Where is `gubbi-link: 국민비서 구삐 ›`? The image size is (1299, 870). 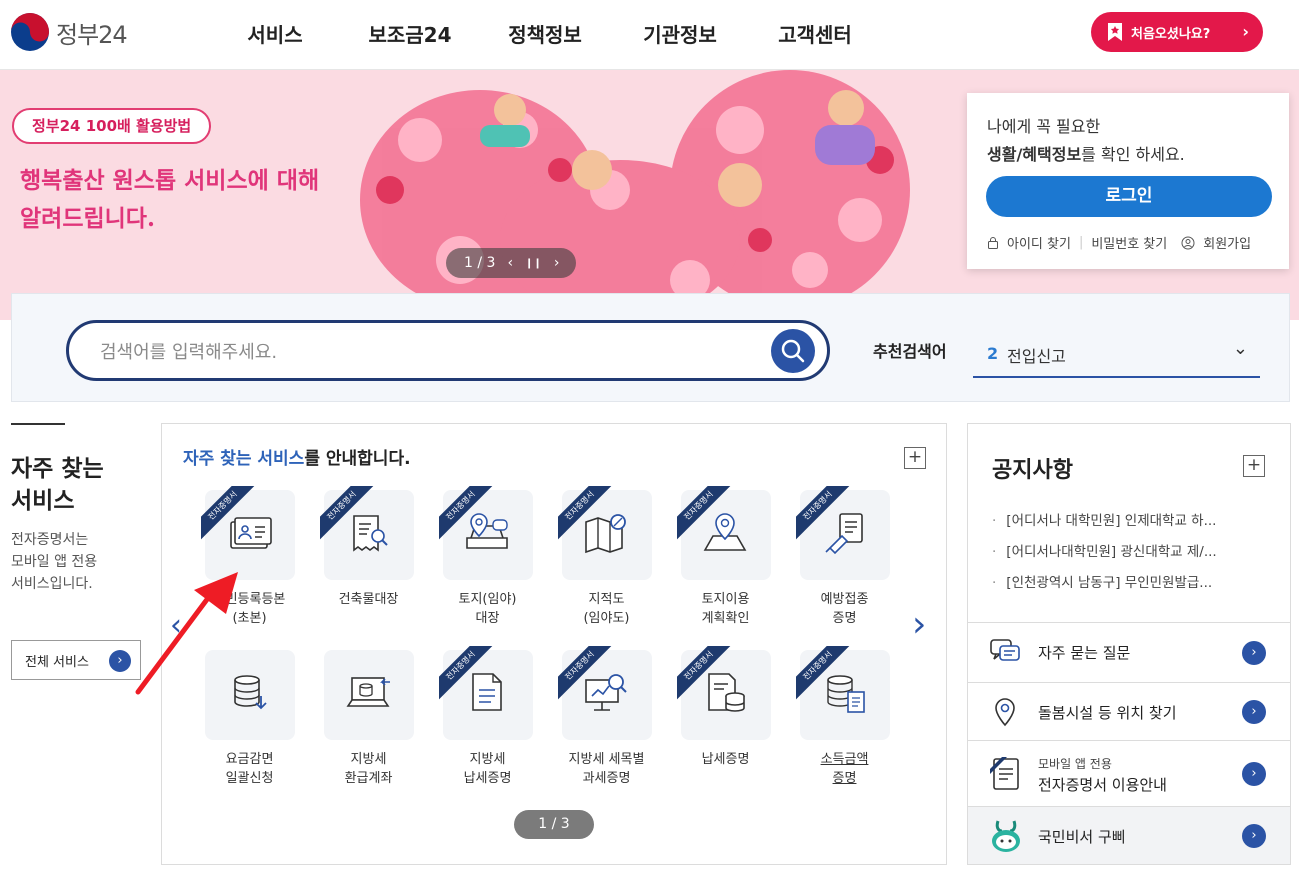
gubbi-link: 국민비서 구삐 › is located at coordinates (1129, 836).